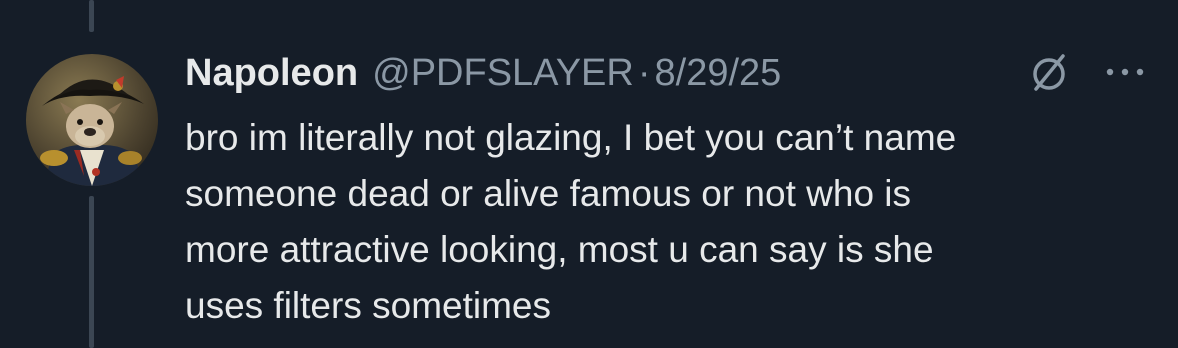  Describe the element at coordinates (718, 73) in the screenshot. I see `tweet-timestamp: 8/29/25` at that location.